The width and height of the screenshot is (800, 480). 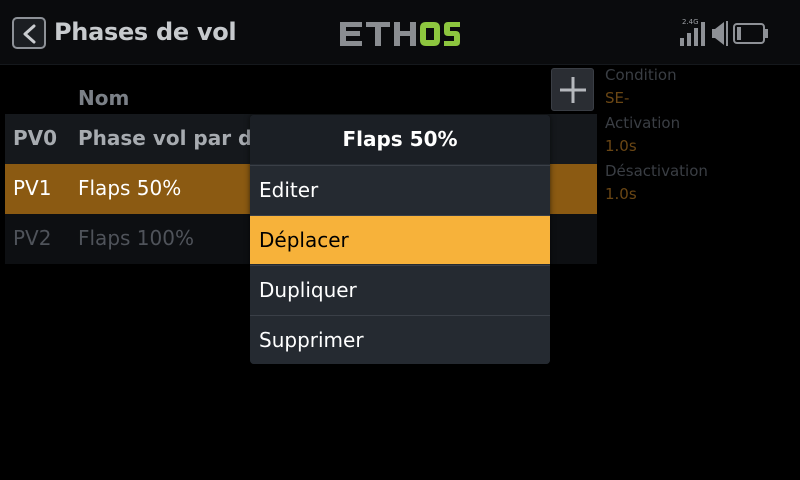 I want to click on condition-value: SE-, so click(x=617, y=98).